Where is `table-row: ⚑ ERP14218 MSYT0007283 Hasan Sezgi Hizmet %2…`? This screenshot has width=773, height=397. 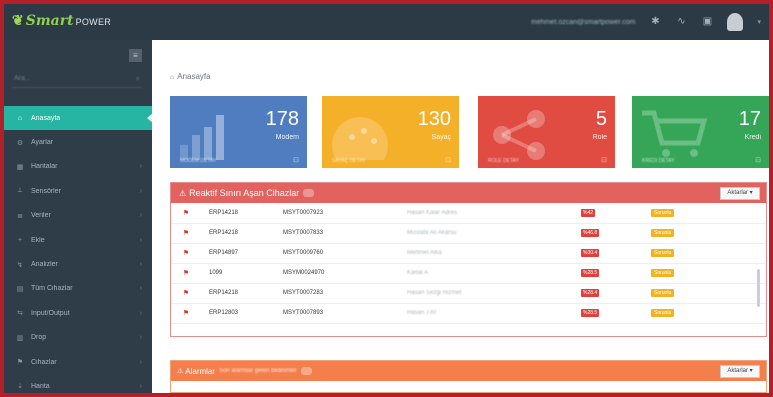
table-row: ⚑ ERP14218 MSYT0007283 Hasan Sezgi Hizmet %2… is located at coordinates (468, 293).